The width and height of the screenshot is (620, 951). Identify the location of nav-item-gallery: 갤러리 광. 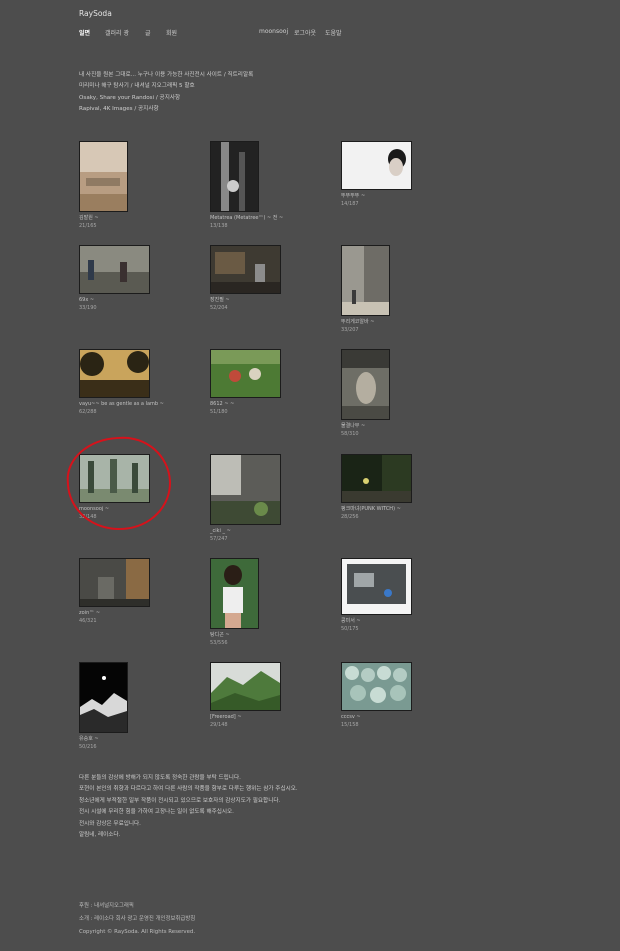
(117, 32).